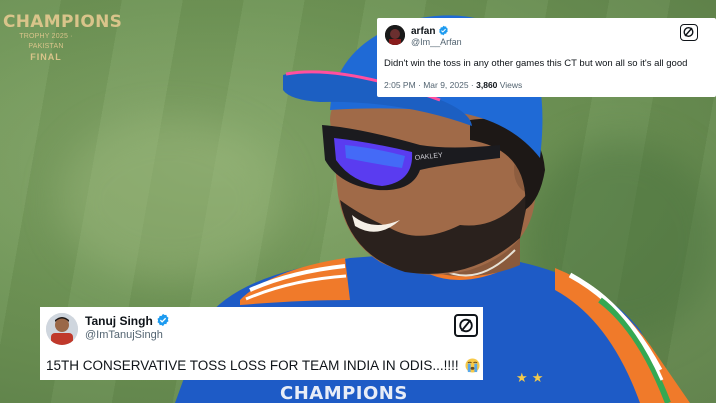 This screenshot has width=716, height=403. Describe the element at coordinates (430, 85) in the screenshot. I see `tweet-timestamp: 2:05 PM · Mar 9, 2025 ·` at that location.